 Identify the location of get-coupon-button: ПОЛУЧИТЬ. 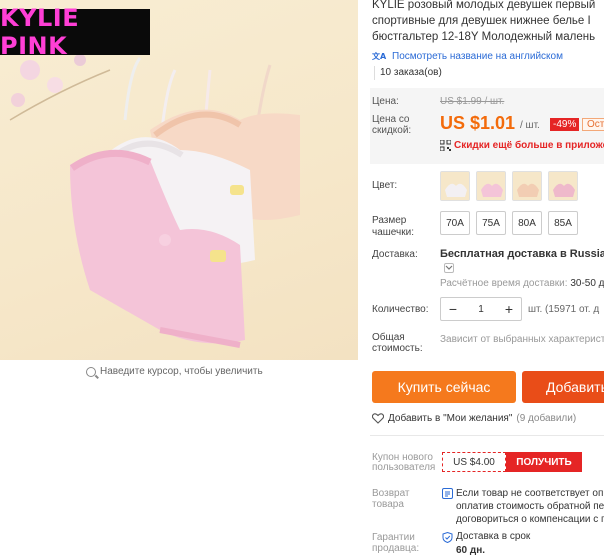
(544, 462).